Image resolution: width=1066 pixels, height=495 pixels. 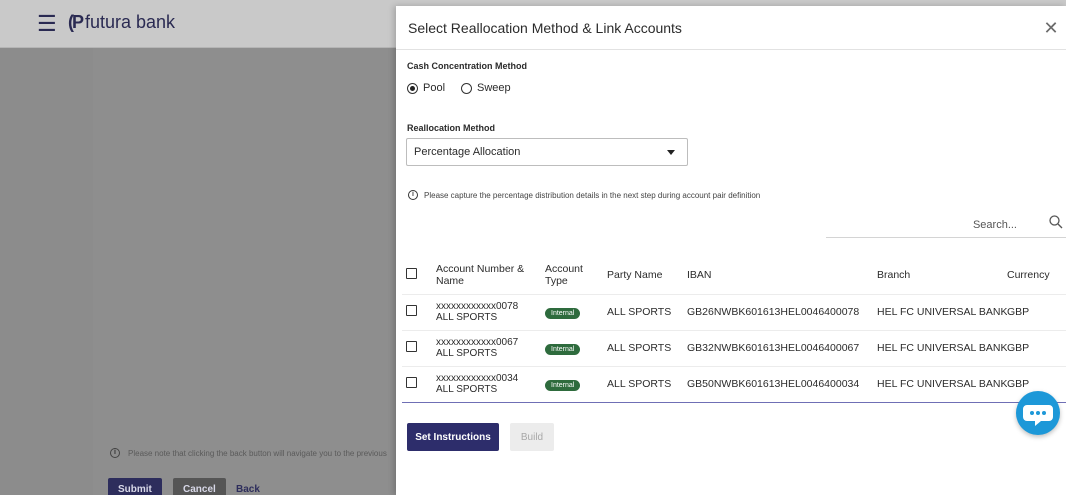 I want to click on brand-name: futura bank, so click(x=130, y=22).